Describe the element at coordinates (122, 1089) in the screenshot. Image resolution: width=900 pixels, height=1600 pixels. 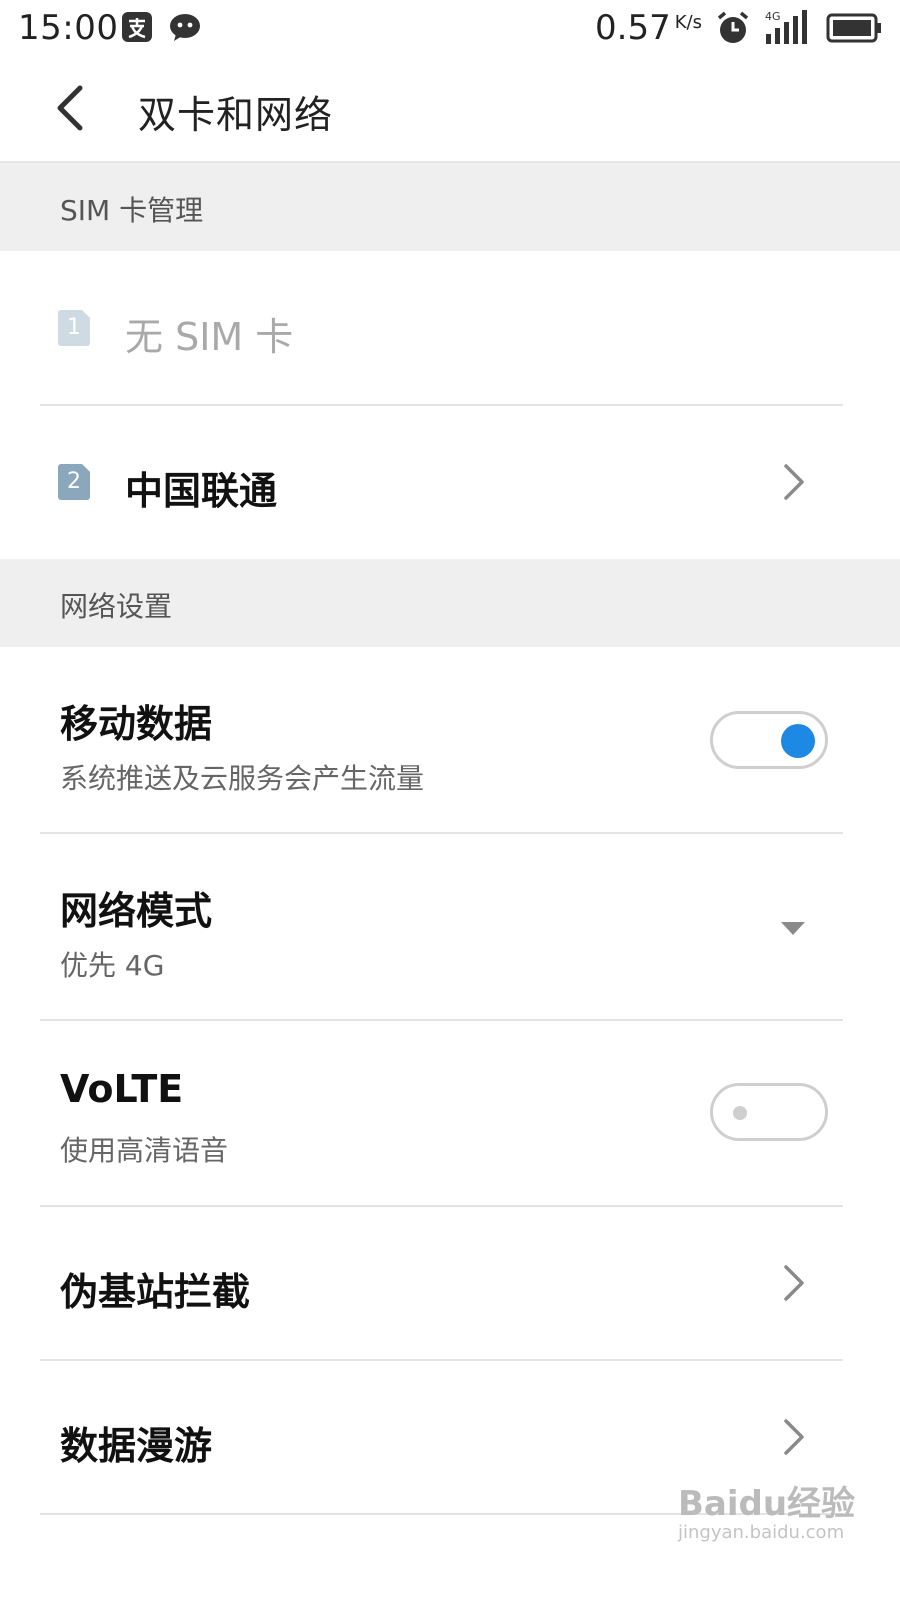
I see `volte-title: VoLTE` at that location.